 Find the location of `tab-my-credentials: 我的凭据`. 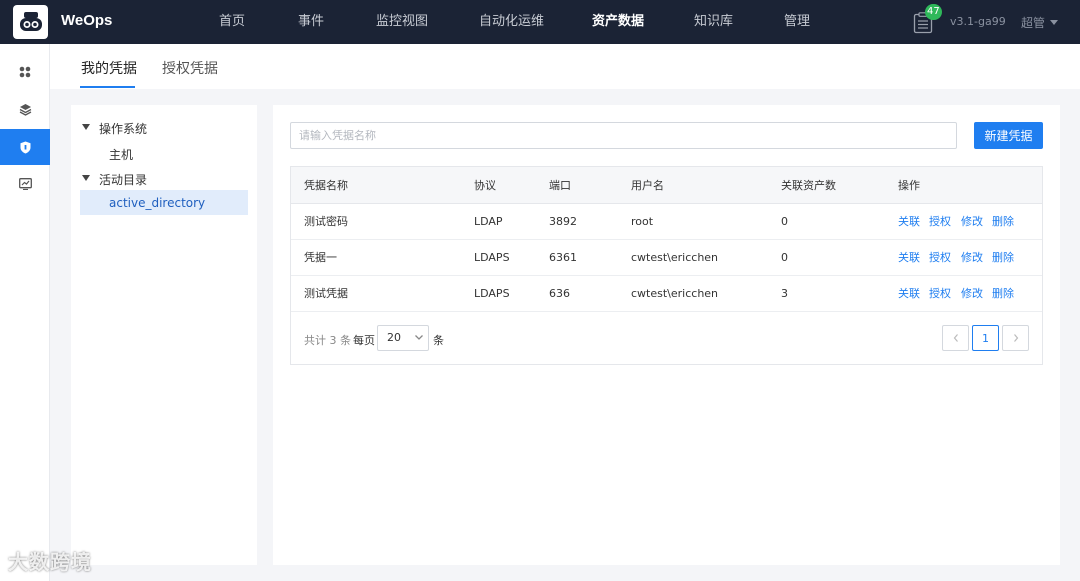

tab-my-credentials: 我的凭据 is located at coordinates (109, 68).